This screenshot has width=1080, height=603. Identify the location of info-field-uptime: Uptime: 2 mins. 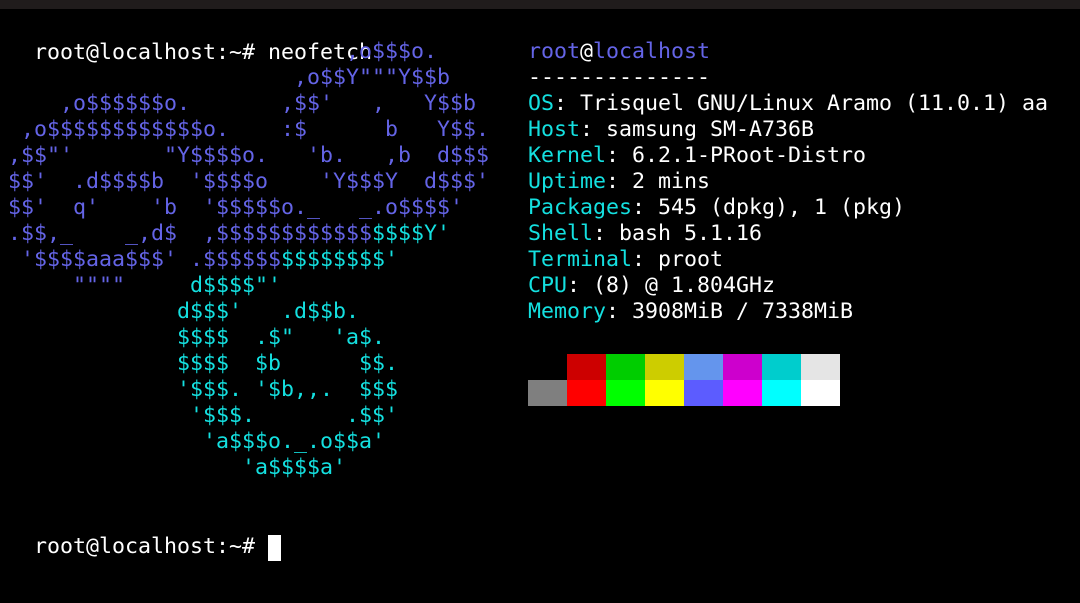
(788, 182).